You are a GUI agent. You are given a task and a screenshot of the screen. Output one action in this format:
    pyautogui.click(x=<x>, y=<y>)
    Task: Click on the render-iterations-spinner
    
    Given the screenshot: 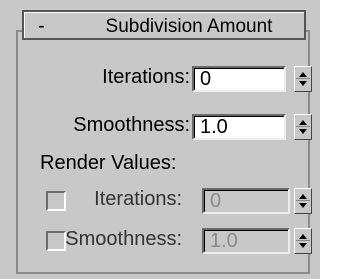 What is the action you would take?
    pyautogui.click(x=303, y=201)
    